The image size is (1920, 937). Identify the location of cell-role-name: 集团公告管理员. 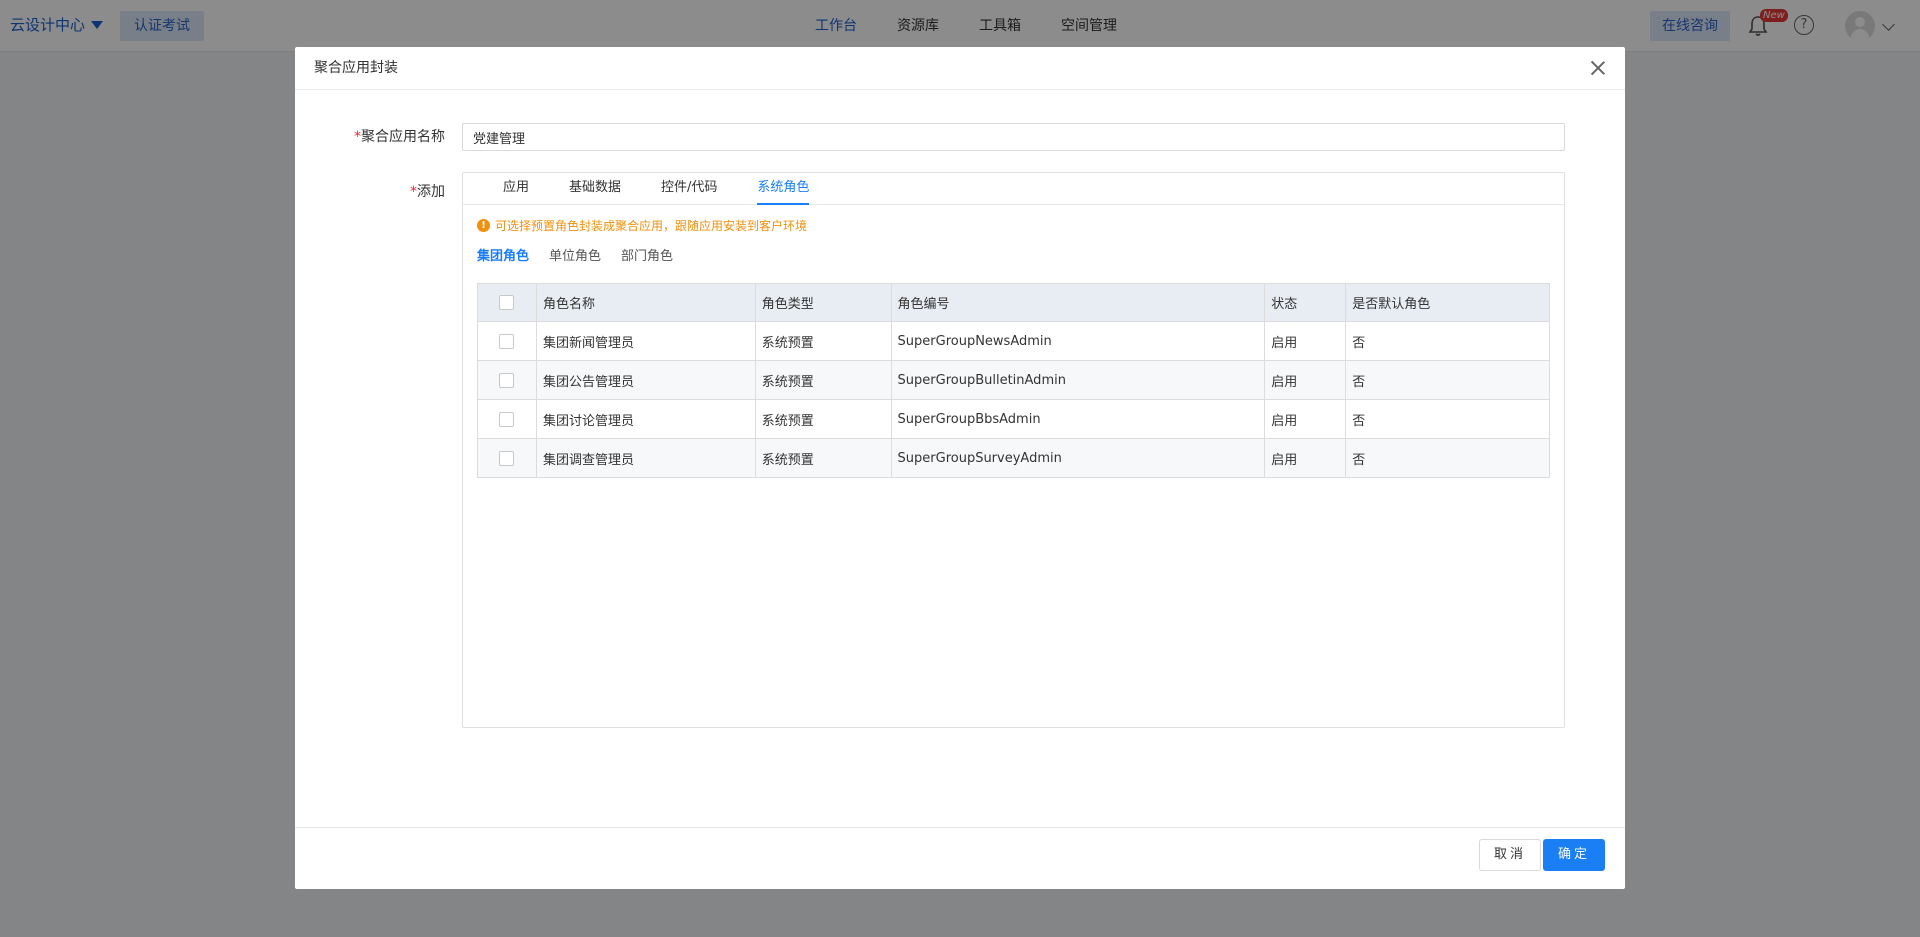
(645, 380).